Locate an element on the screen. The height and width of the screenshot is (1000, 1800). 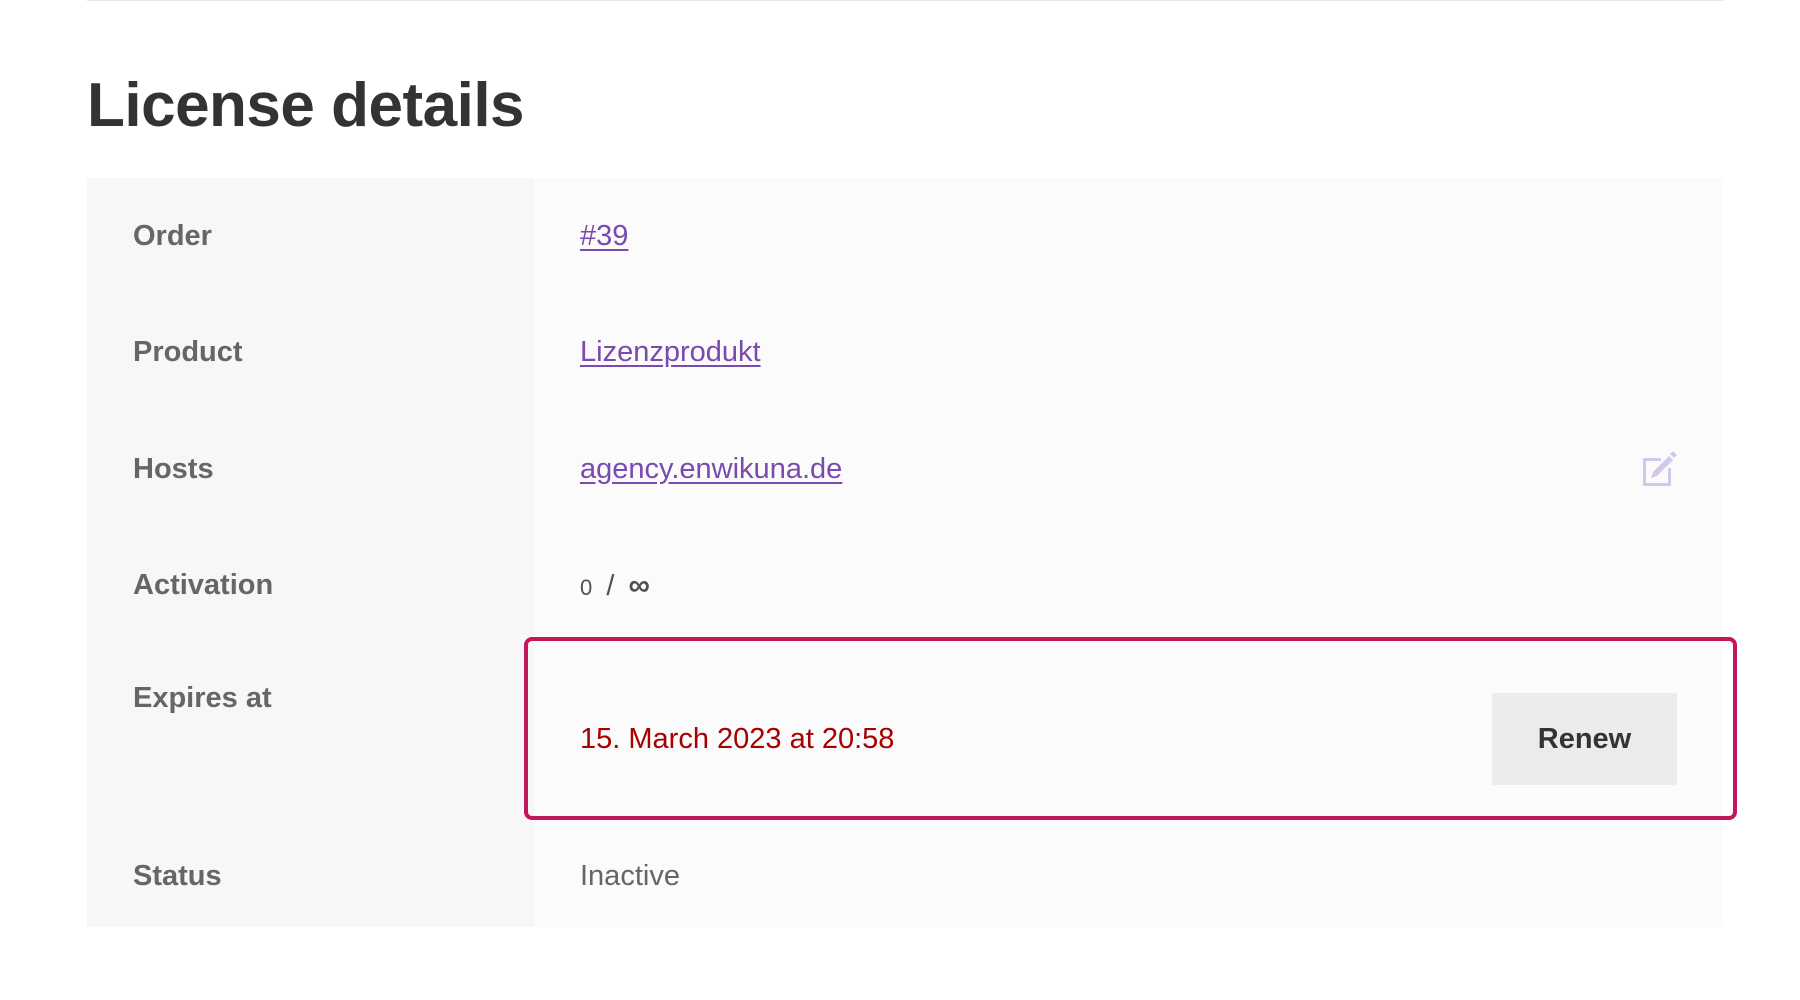
expires-label: Expires at is located at coordinates (310, 737).